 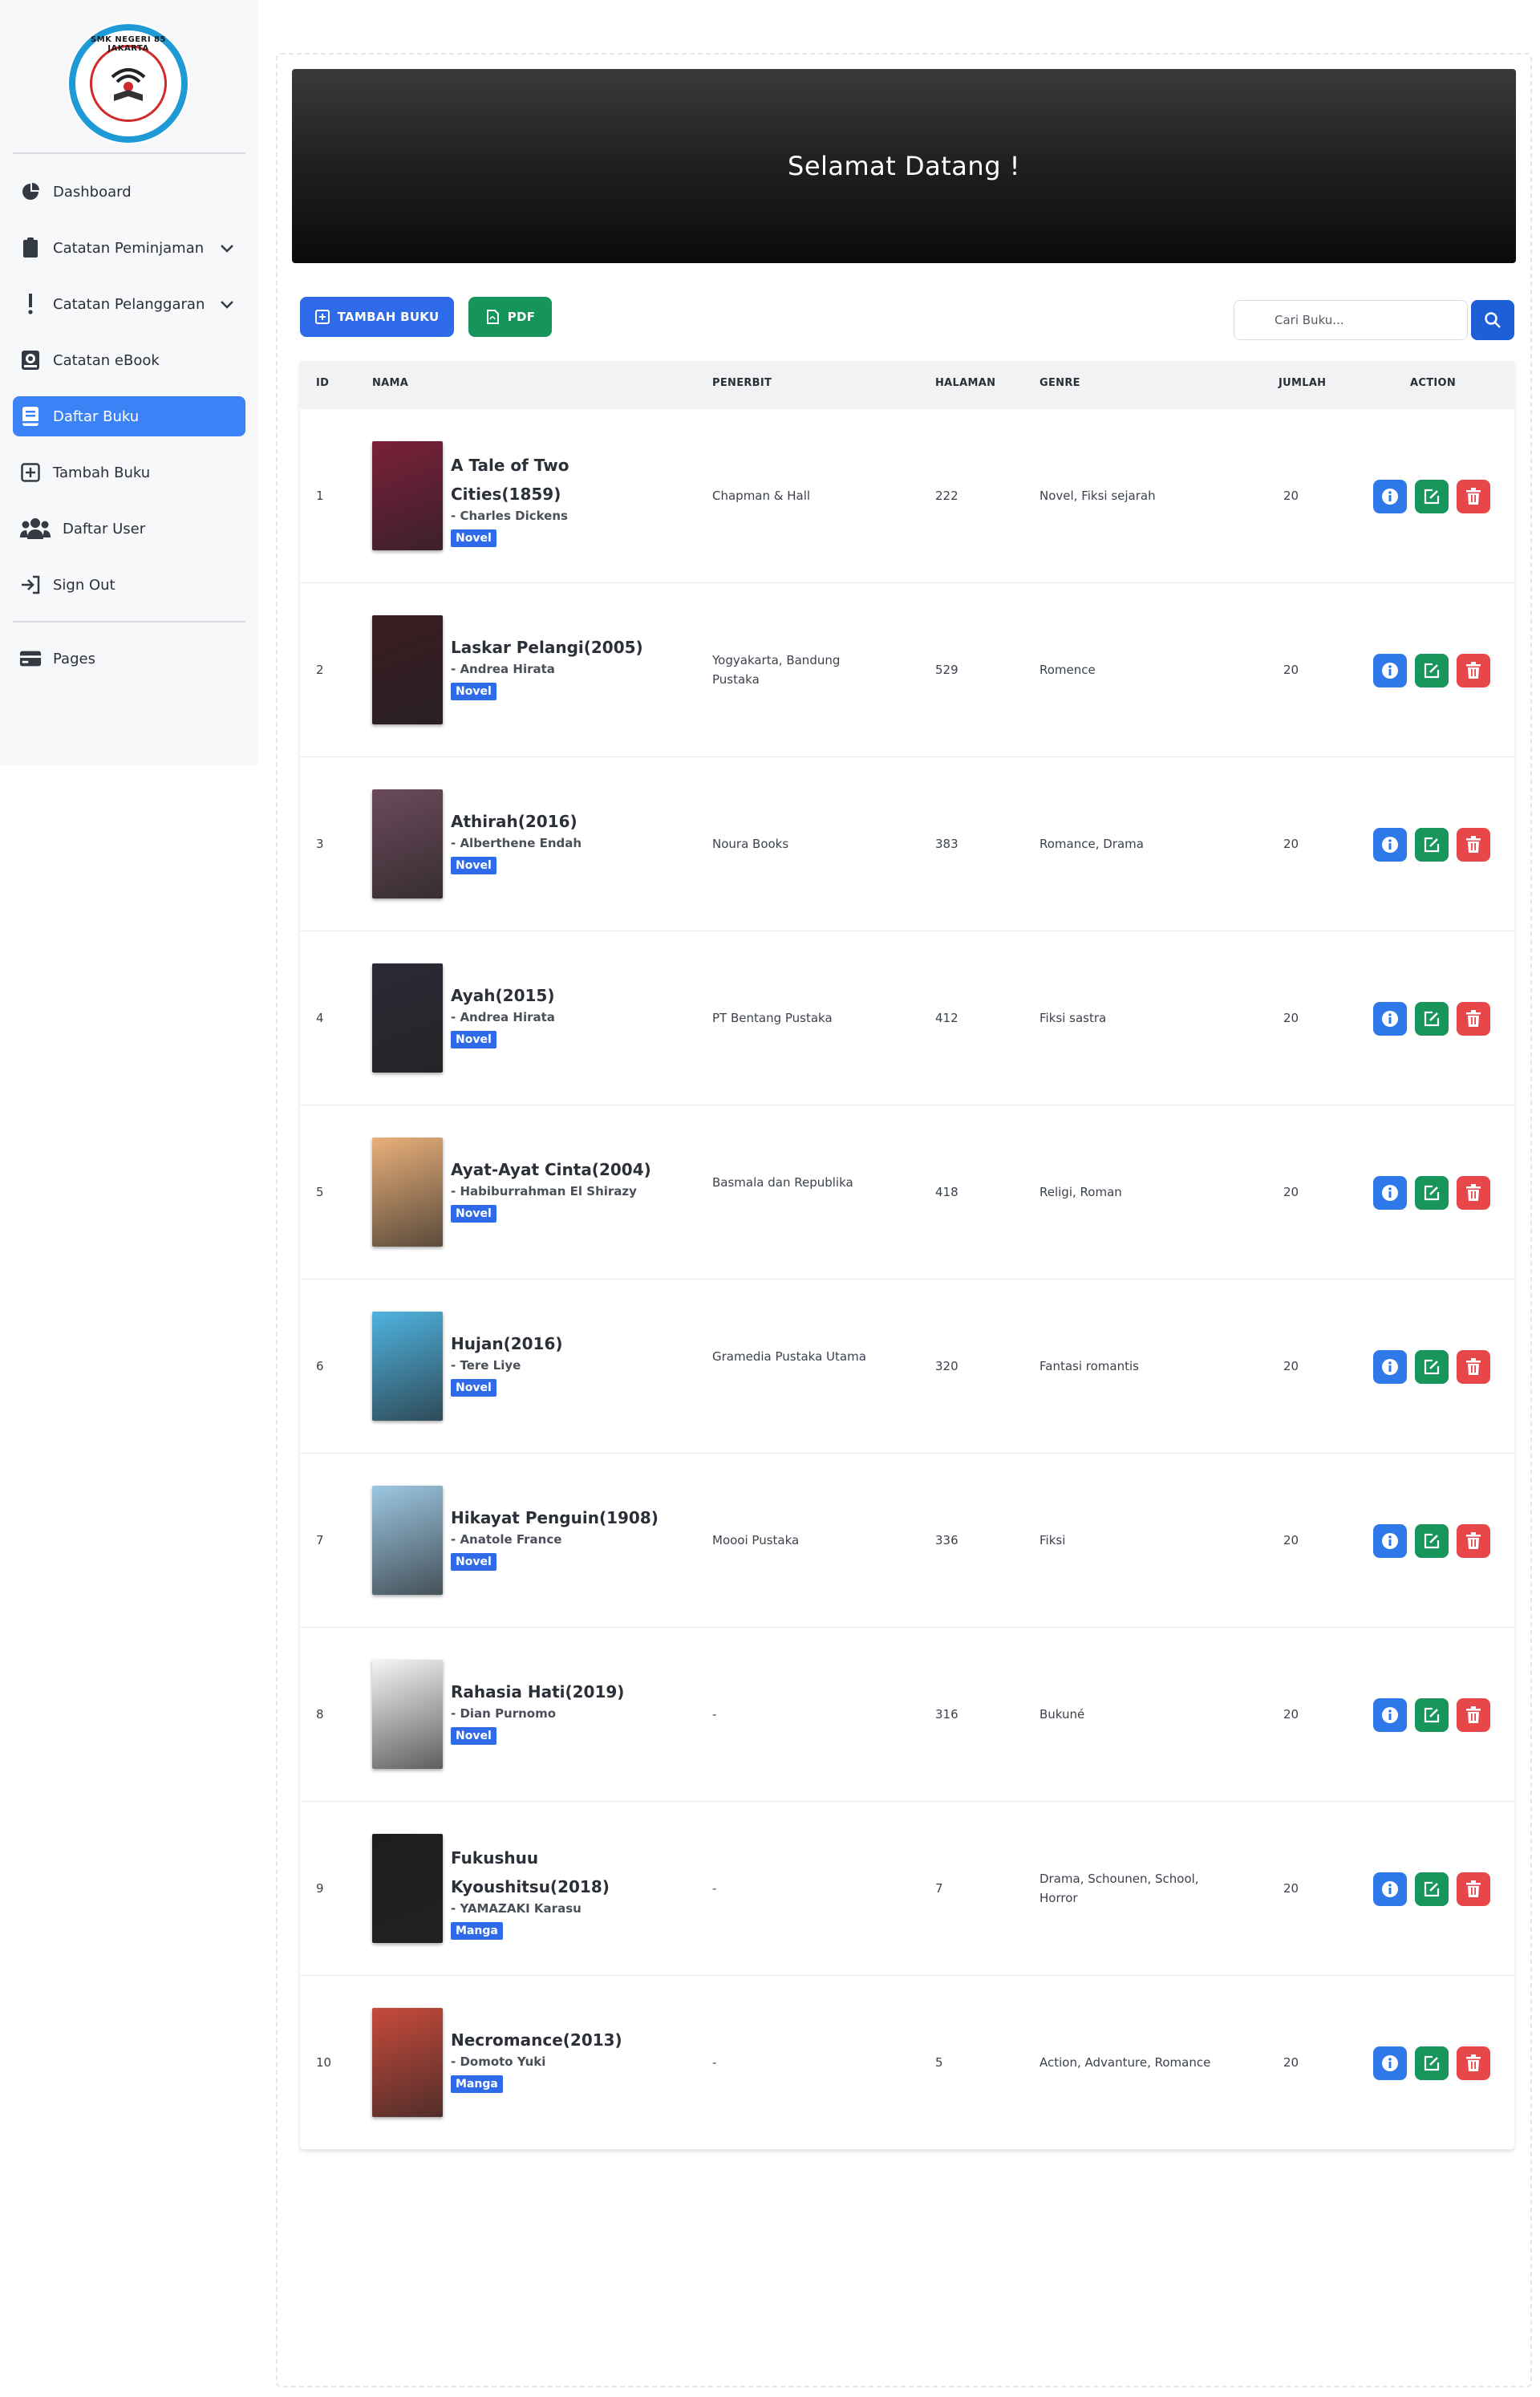 What do you see at coordinates (377, 317) in the screenshot?
I see `add-book-button: TAMBAH BUKU` at bounding box center [377, 317].